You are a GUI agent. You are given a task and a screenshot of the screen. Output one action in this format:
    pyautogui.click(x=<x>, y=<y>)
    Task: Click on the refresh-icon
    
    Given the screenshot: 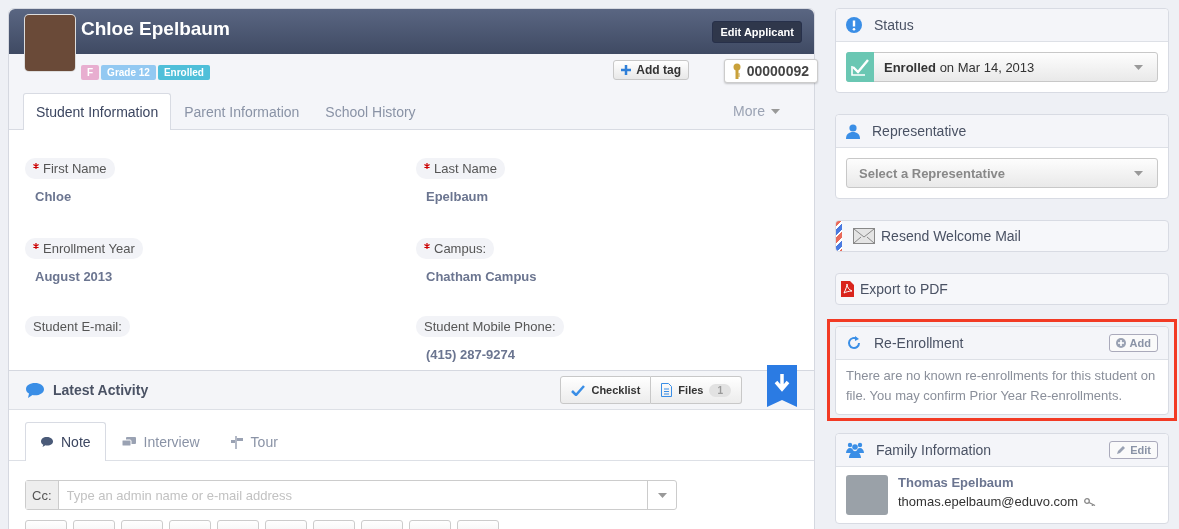 What is the action you would take?
    pyautogui.click(x=854, y=343)
    